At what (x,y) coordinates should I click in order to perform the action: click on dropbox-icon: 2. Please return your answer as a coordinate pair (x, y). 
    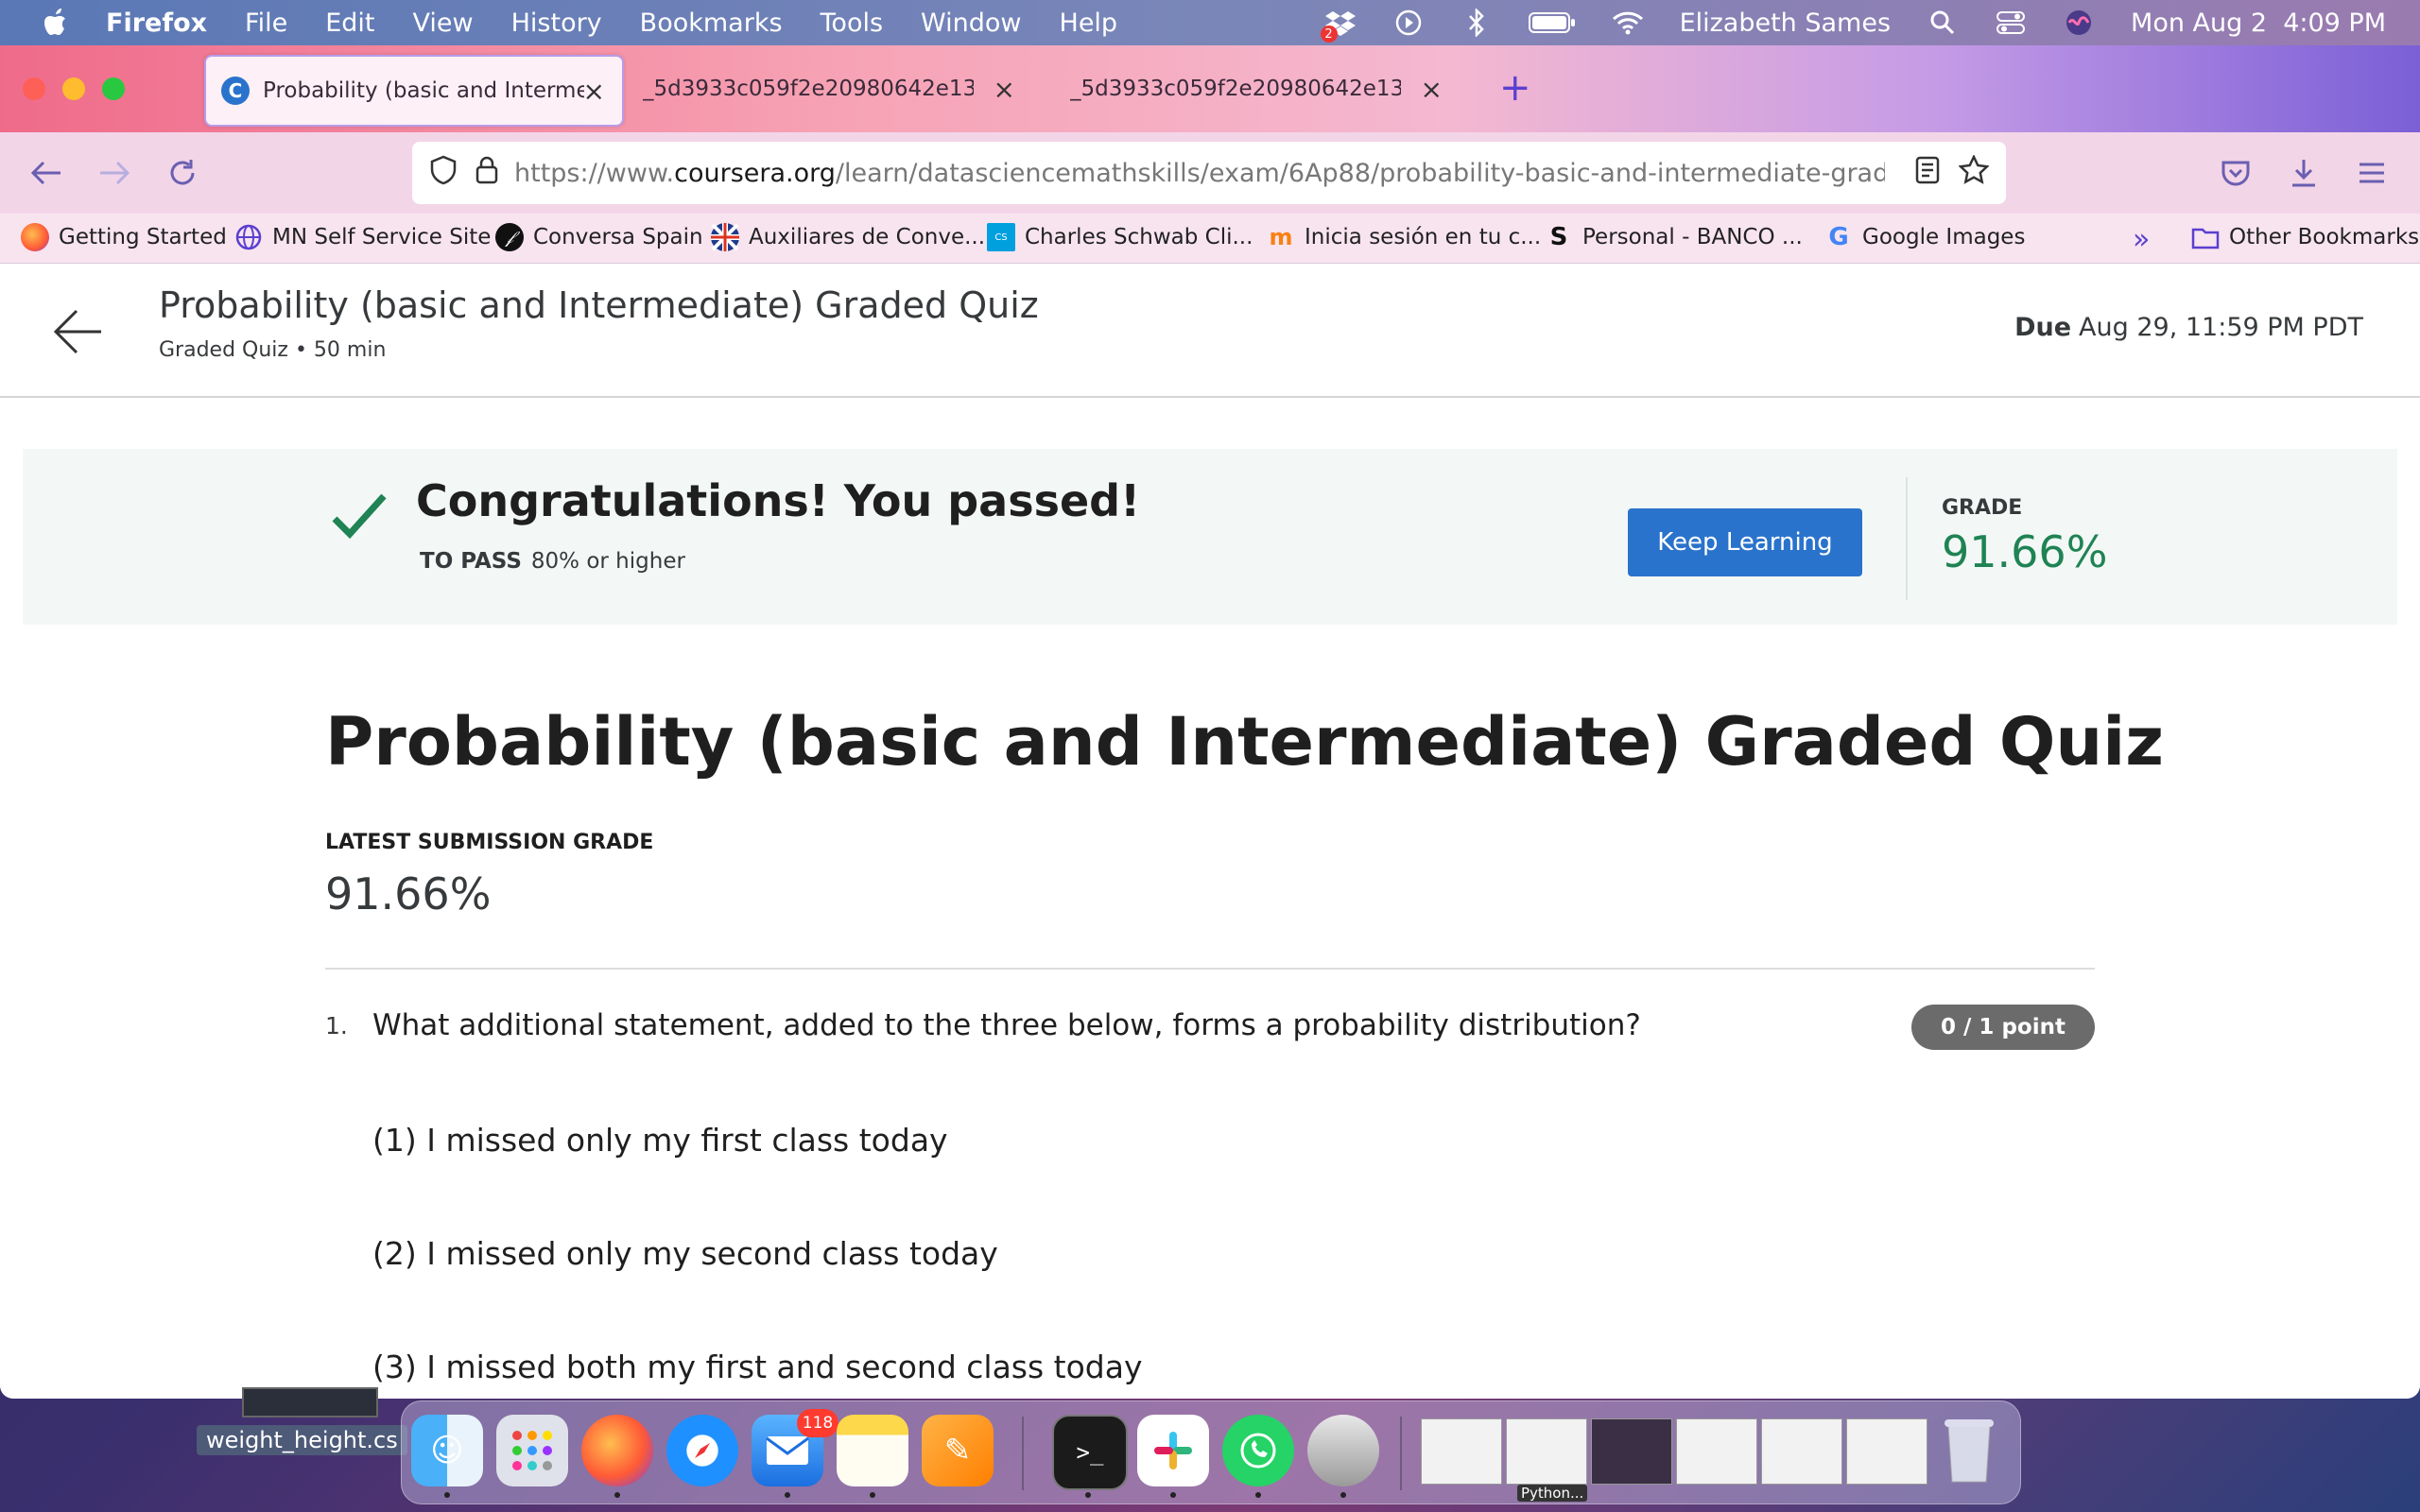
    Looking at the image, I should click on (1338, 25).